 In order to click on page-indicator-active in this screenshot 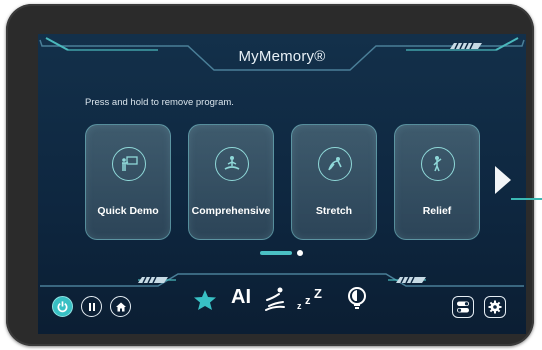, I will do `click(276, 253)`.